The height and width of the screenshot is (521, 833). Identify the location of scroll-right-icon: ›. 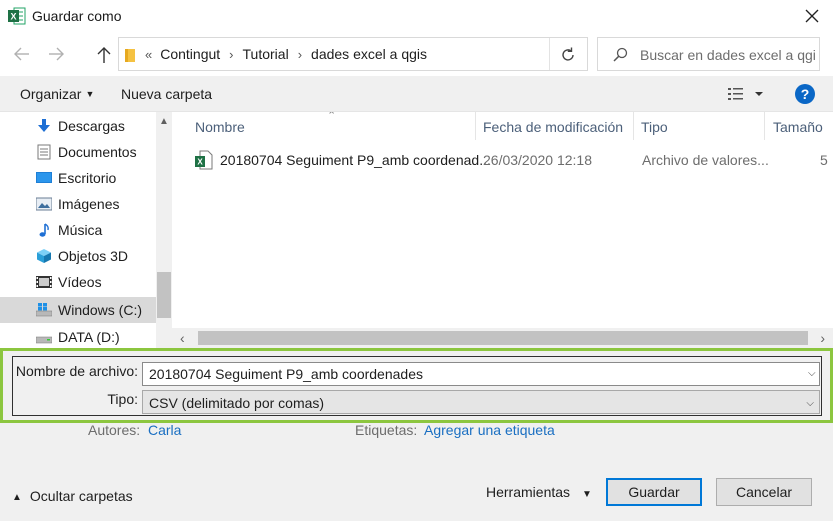
(822, 338).